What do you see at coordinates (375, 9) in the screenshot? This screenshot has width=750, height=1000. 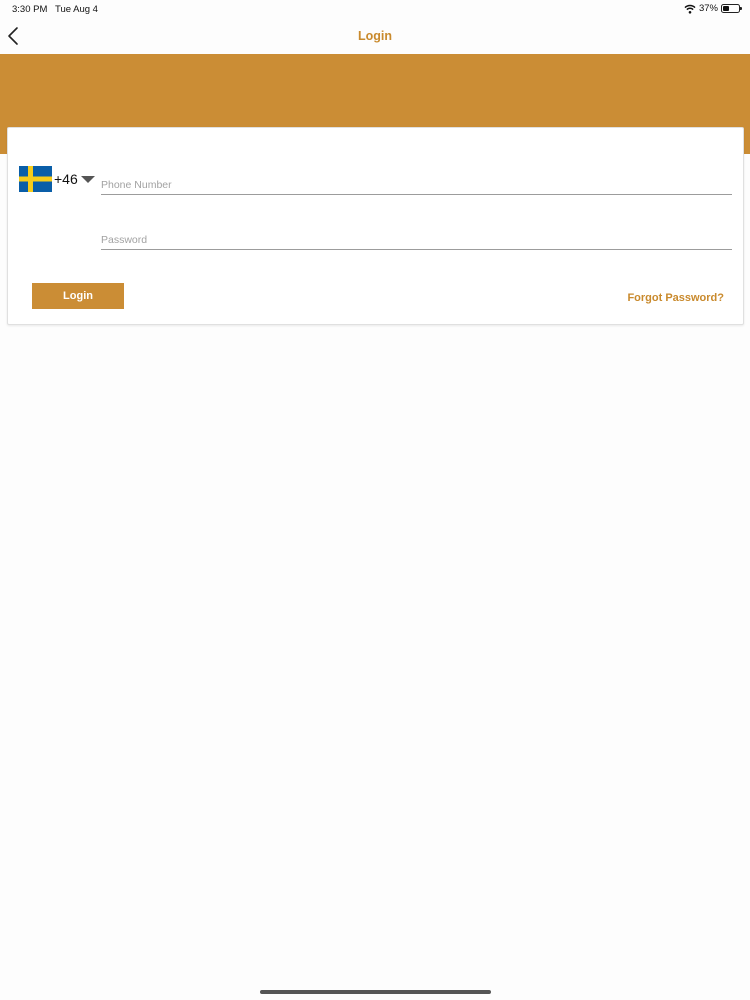 I see `status-bar: 3:30 PM Tue Aug 4 37%` at bounding box center [375, 9].